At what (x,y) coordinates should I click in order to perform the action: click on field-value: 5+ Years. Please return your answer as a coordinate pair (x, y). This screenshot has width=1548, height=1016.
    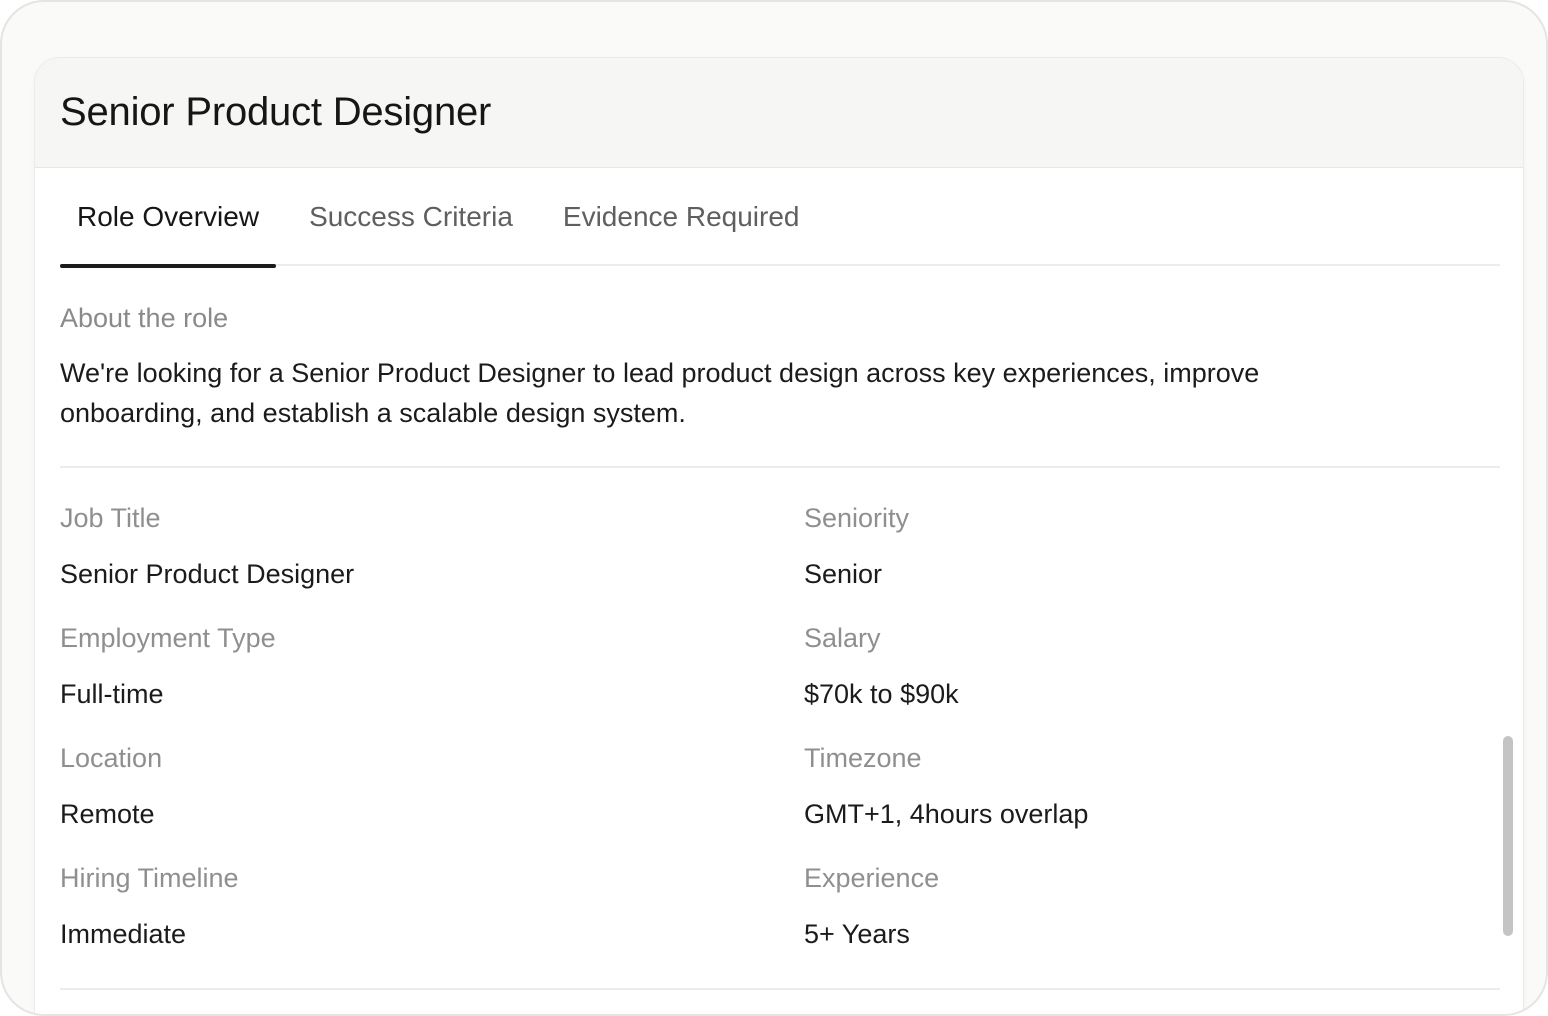
    Looking at the image, I should click on (857, 934).